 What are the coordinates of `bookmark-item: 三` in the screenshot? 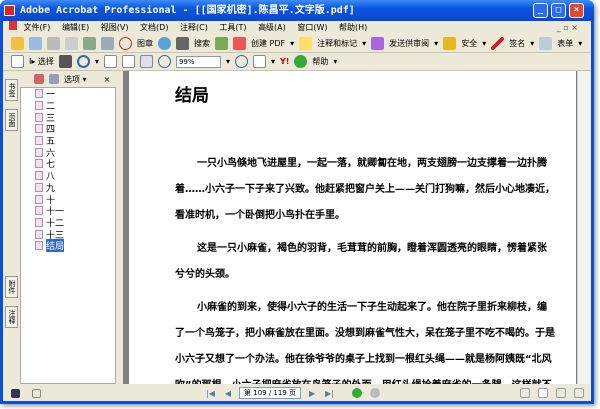 It's located at (68, 117).